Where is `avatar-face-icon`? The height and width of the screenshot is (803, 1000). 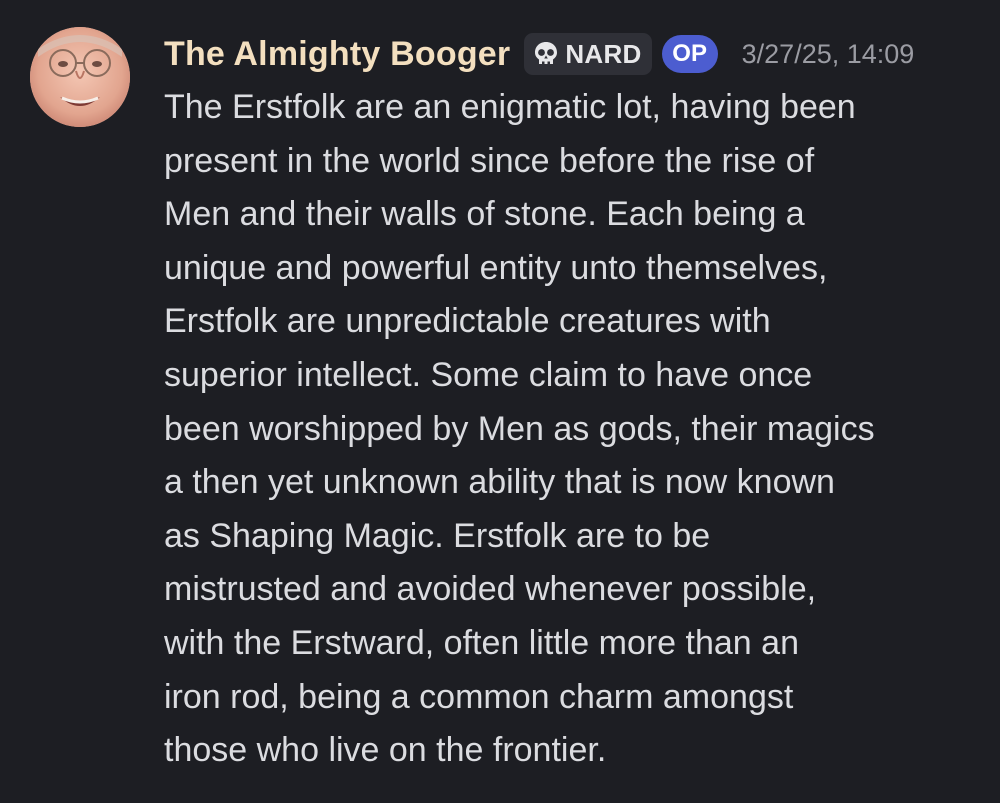
avatar-face-icon is located at coordinates (80, 77).